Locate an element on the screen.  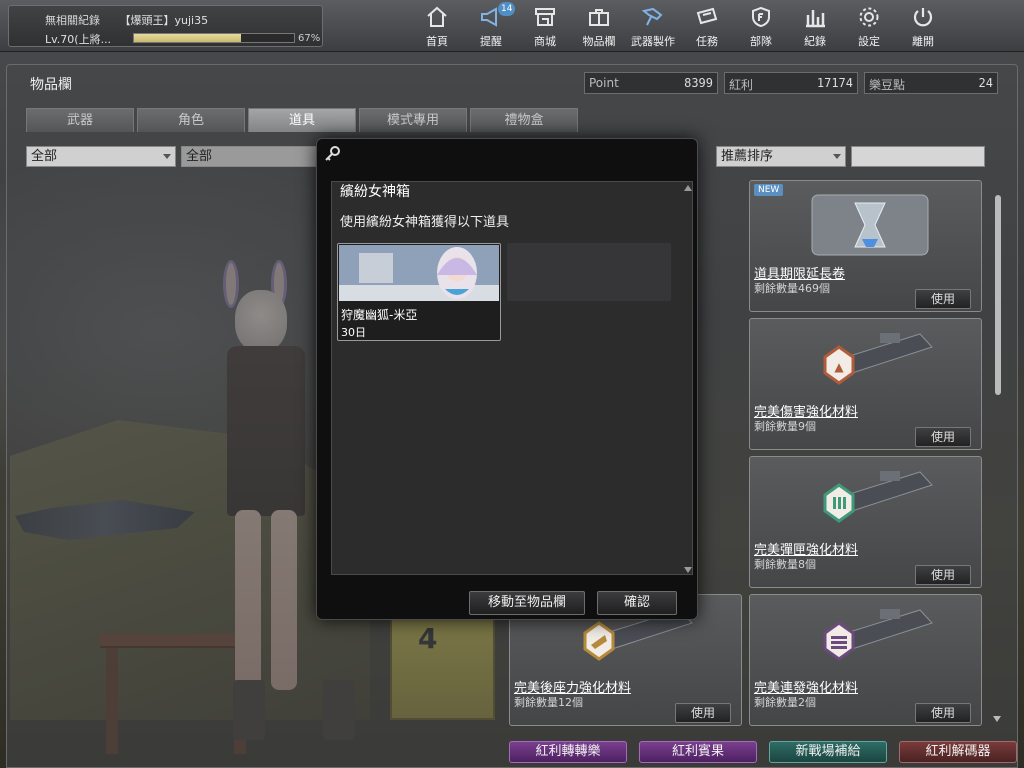
hourglass-trophy-icon is located at coordinates (870, 225).